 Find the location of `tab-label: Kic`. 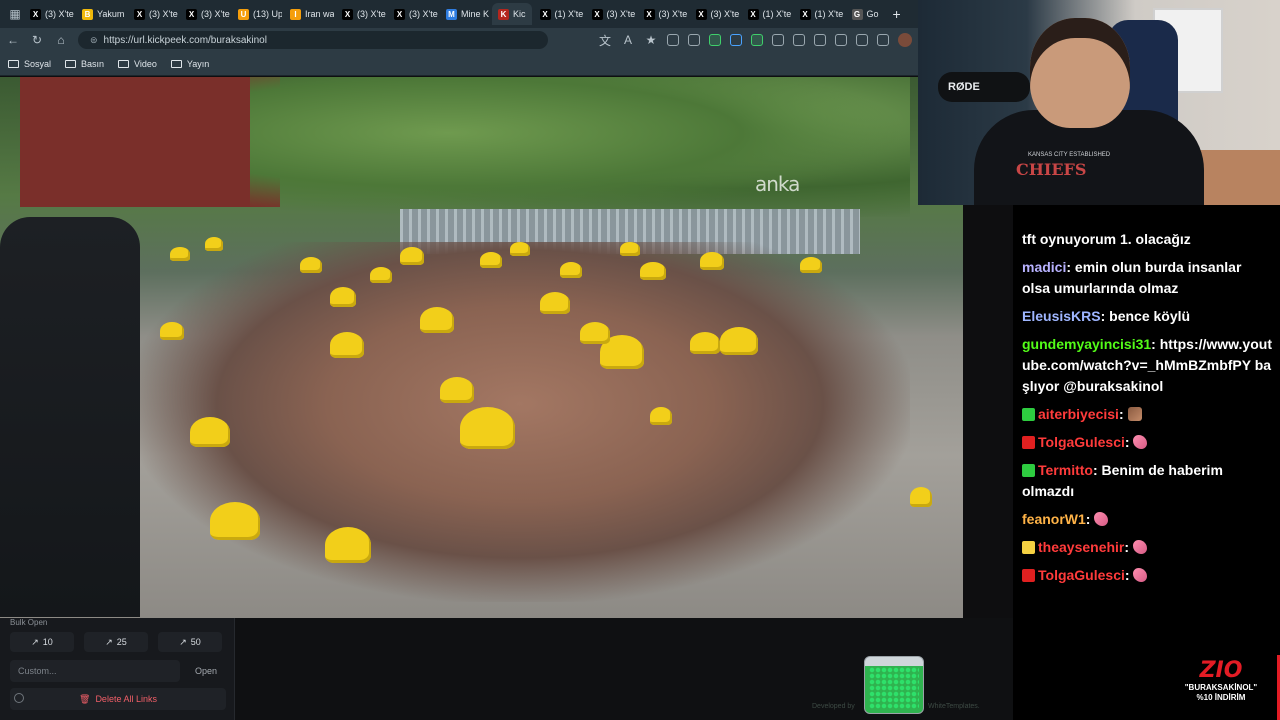

tab-label: Kic is located at coordinates (519, 14).